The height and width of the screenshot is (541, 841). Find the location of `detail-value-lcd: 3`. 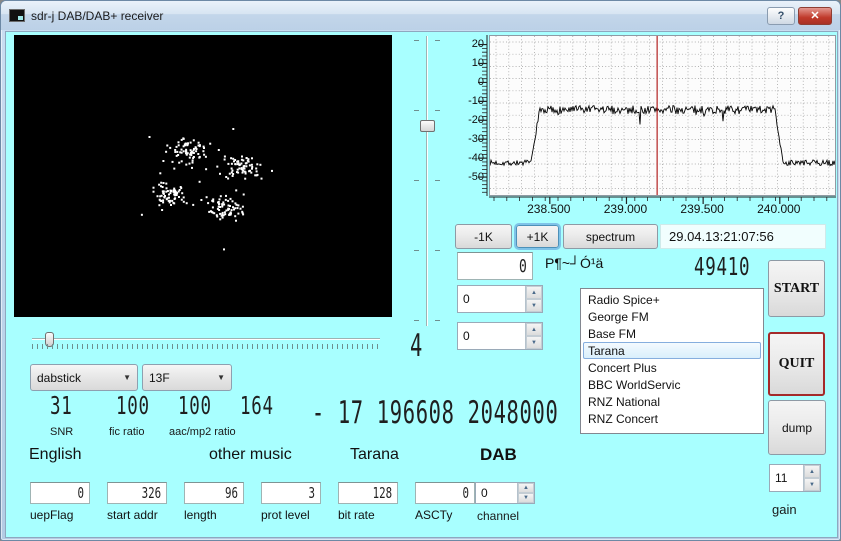

detail-value-lcd: 3 is located at coordinates (291, 493).